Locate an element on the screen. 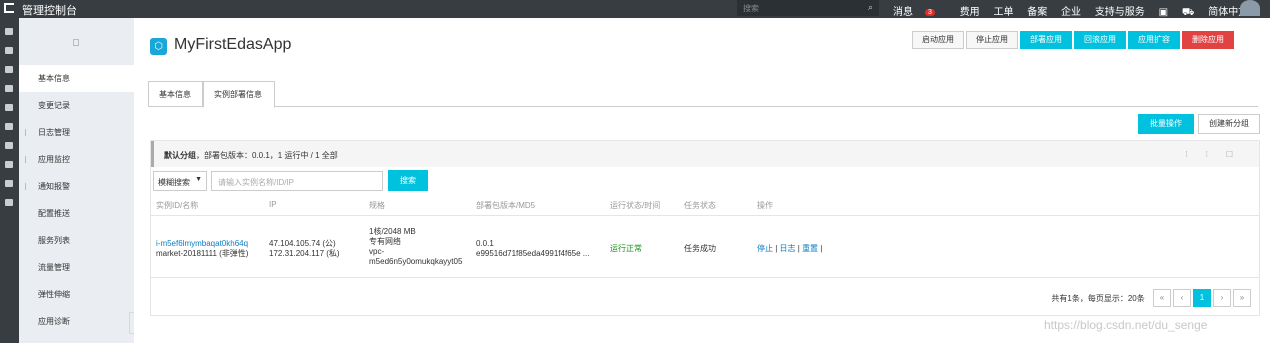 Image resolution: width=1270 pixels, height=343 pixels. circle-icon is located at coordinates (9, 202).